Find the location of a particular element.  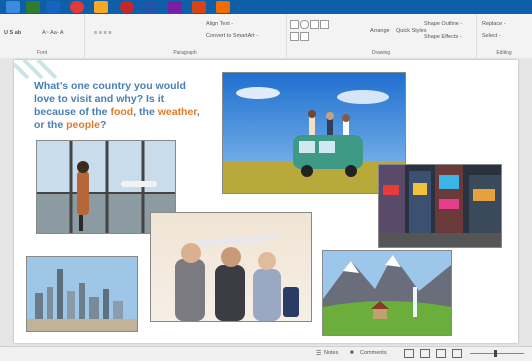

keyword-food: food is located at coordinates (122, 112).